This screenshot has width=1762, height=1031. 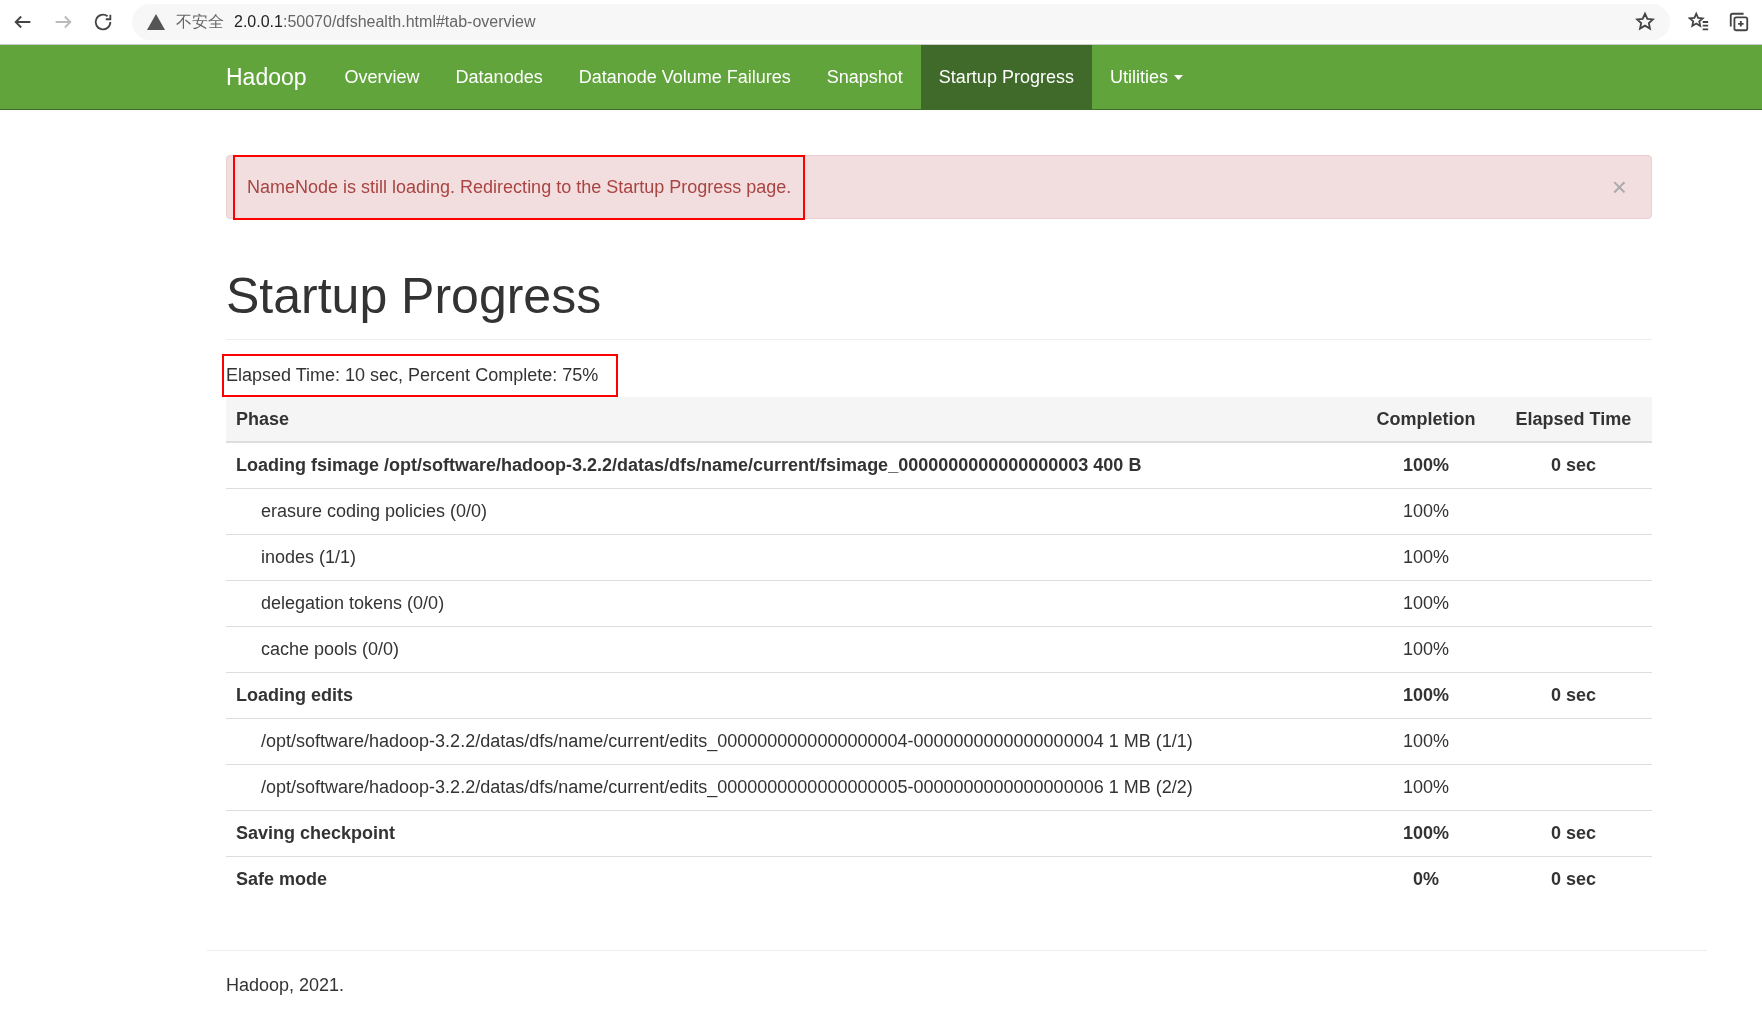 What do you see at coordinates (792, 511) in the screenshot?
I see `phase-cell: erasure coding policies (0/0)` at bounding box center [792, 511].